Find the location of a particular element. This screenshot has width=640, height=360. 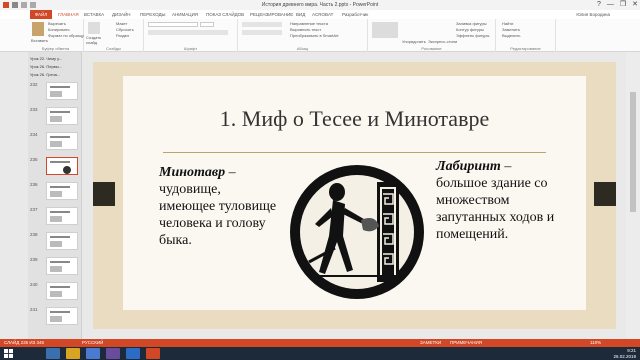

group-editing: Найти Заменить Выделить Редактирование is located at coordinates (526, 35).